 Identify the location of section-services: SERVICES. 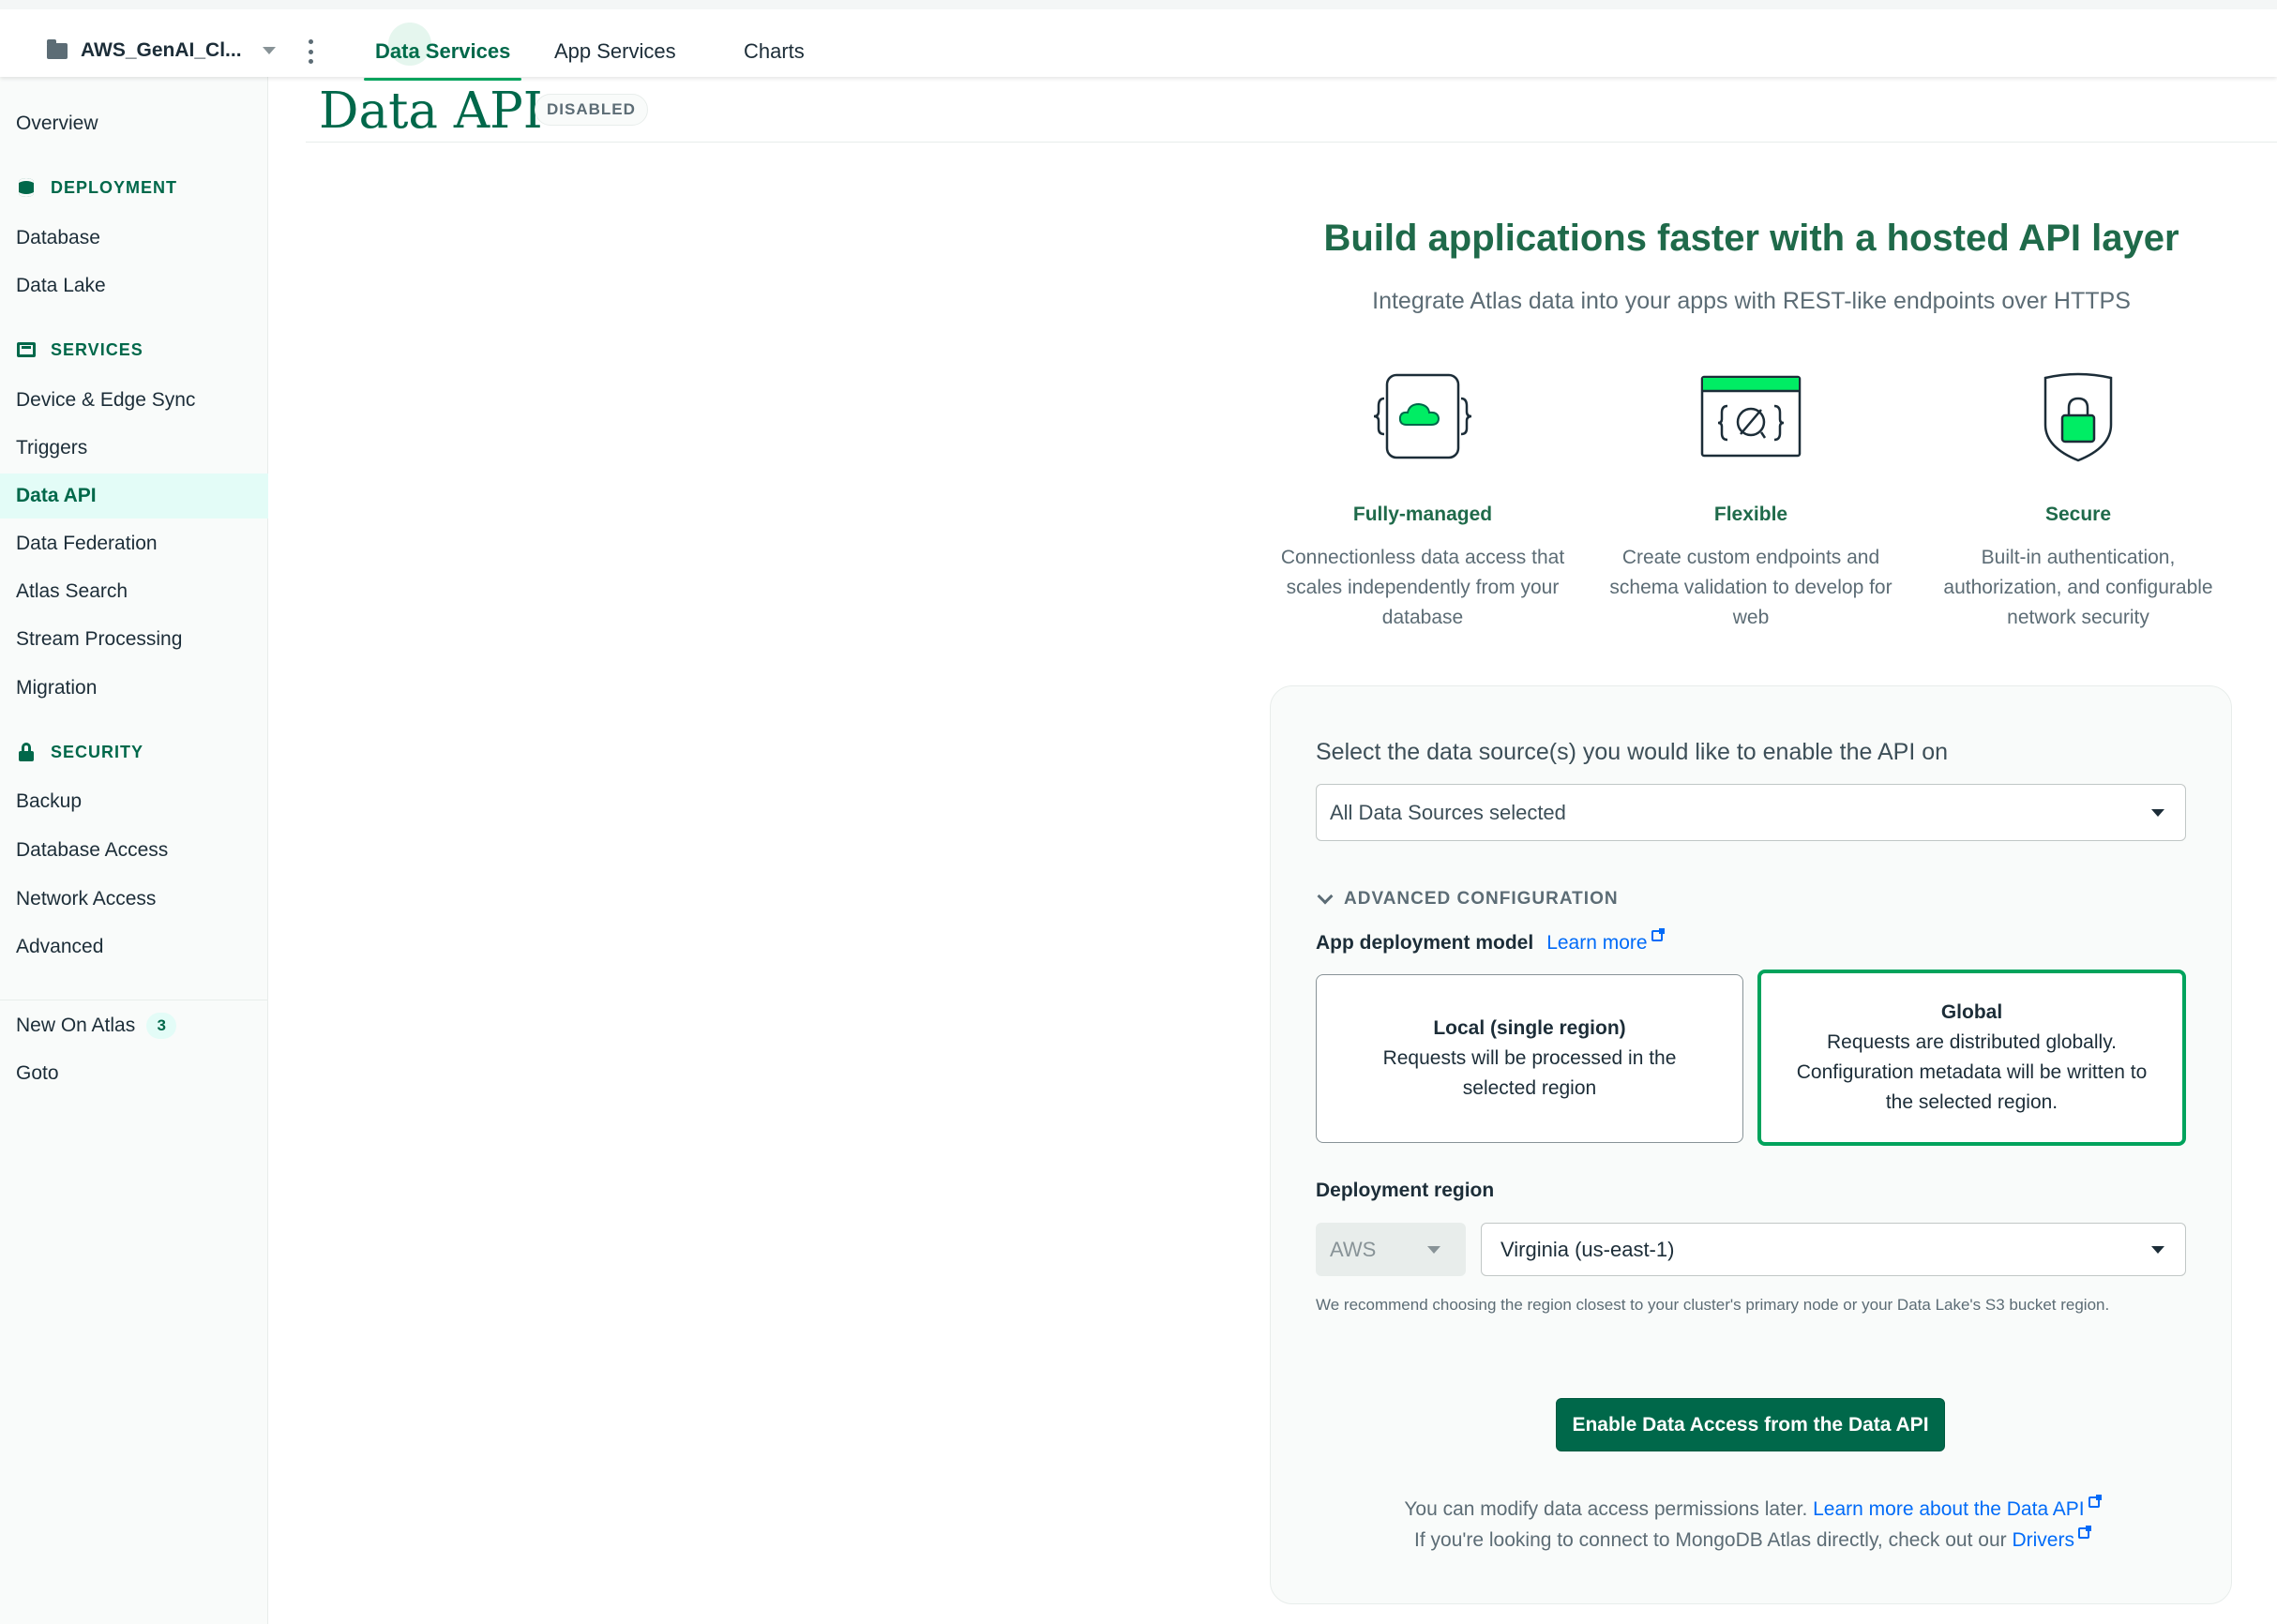
(79, 350).